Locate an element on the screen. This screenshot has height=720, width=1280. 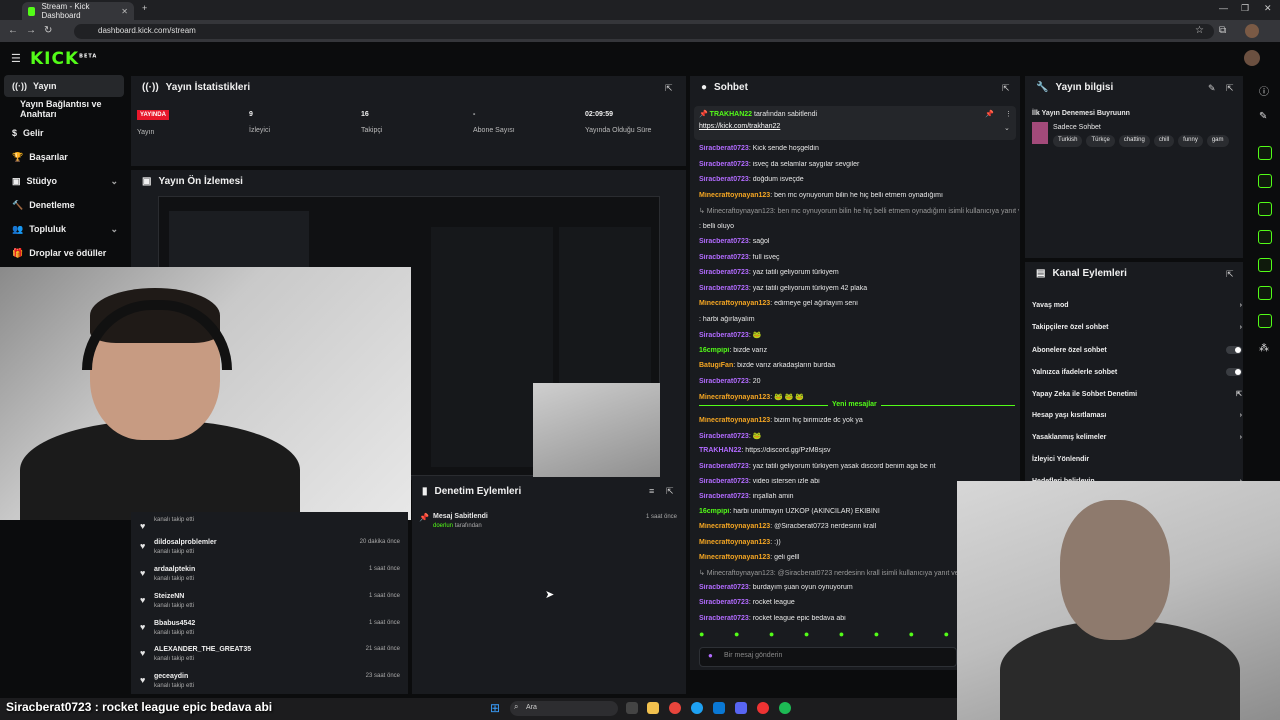
pinned-link: https://kick.com/trakhan22 is located at coordinates (739, 126).